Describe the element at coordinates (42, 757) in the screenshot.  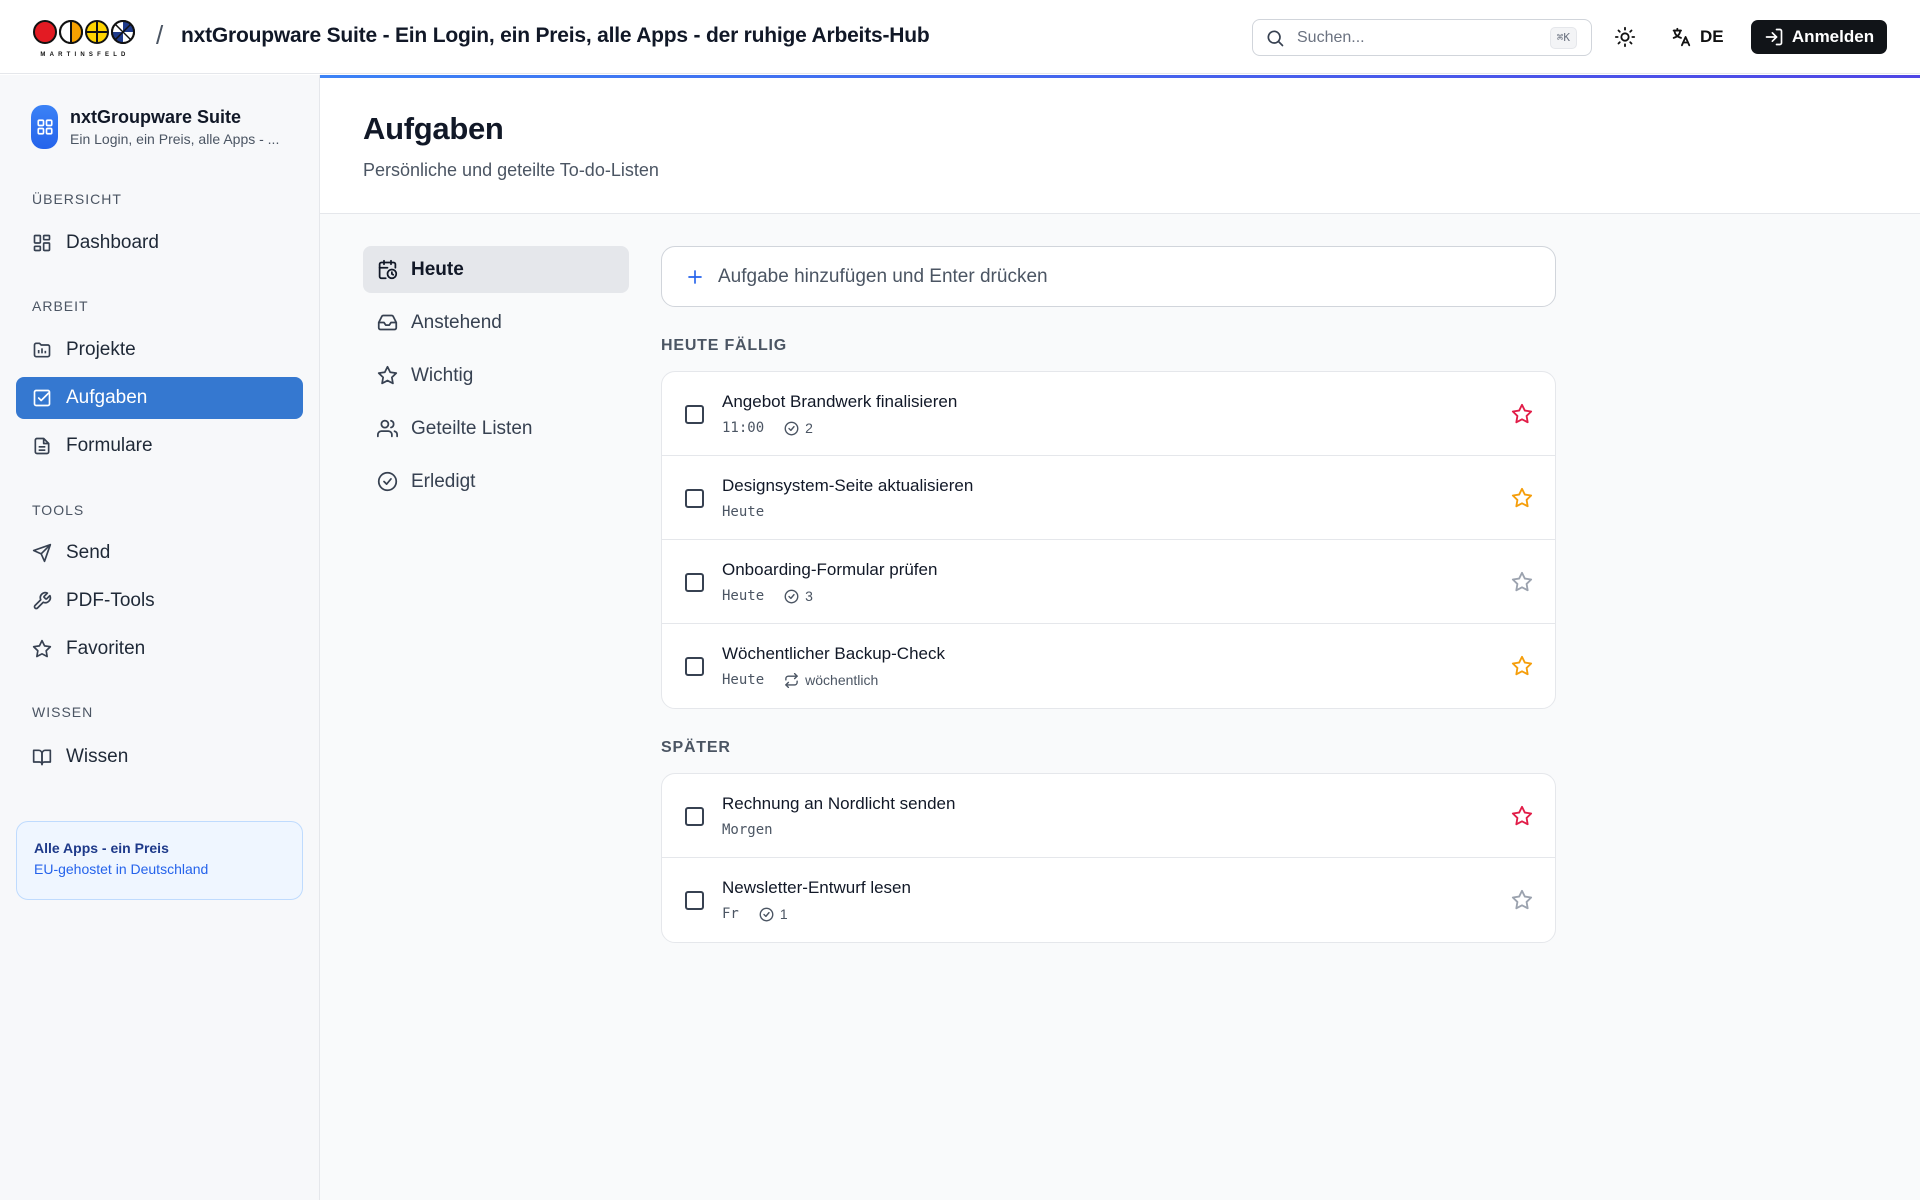
I see `book-open-icon` at that location.